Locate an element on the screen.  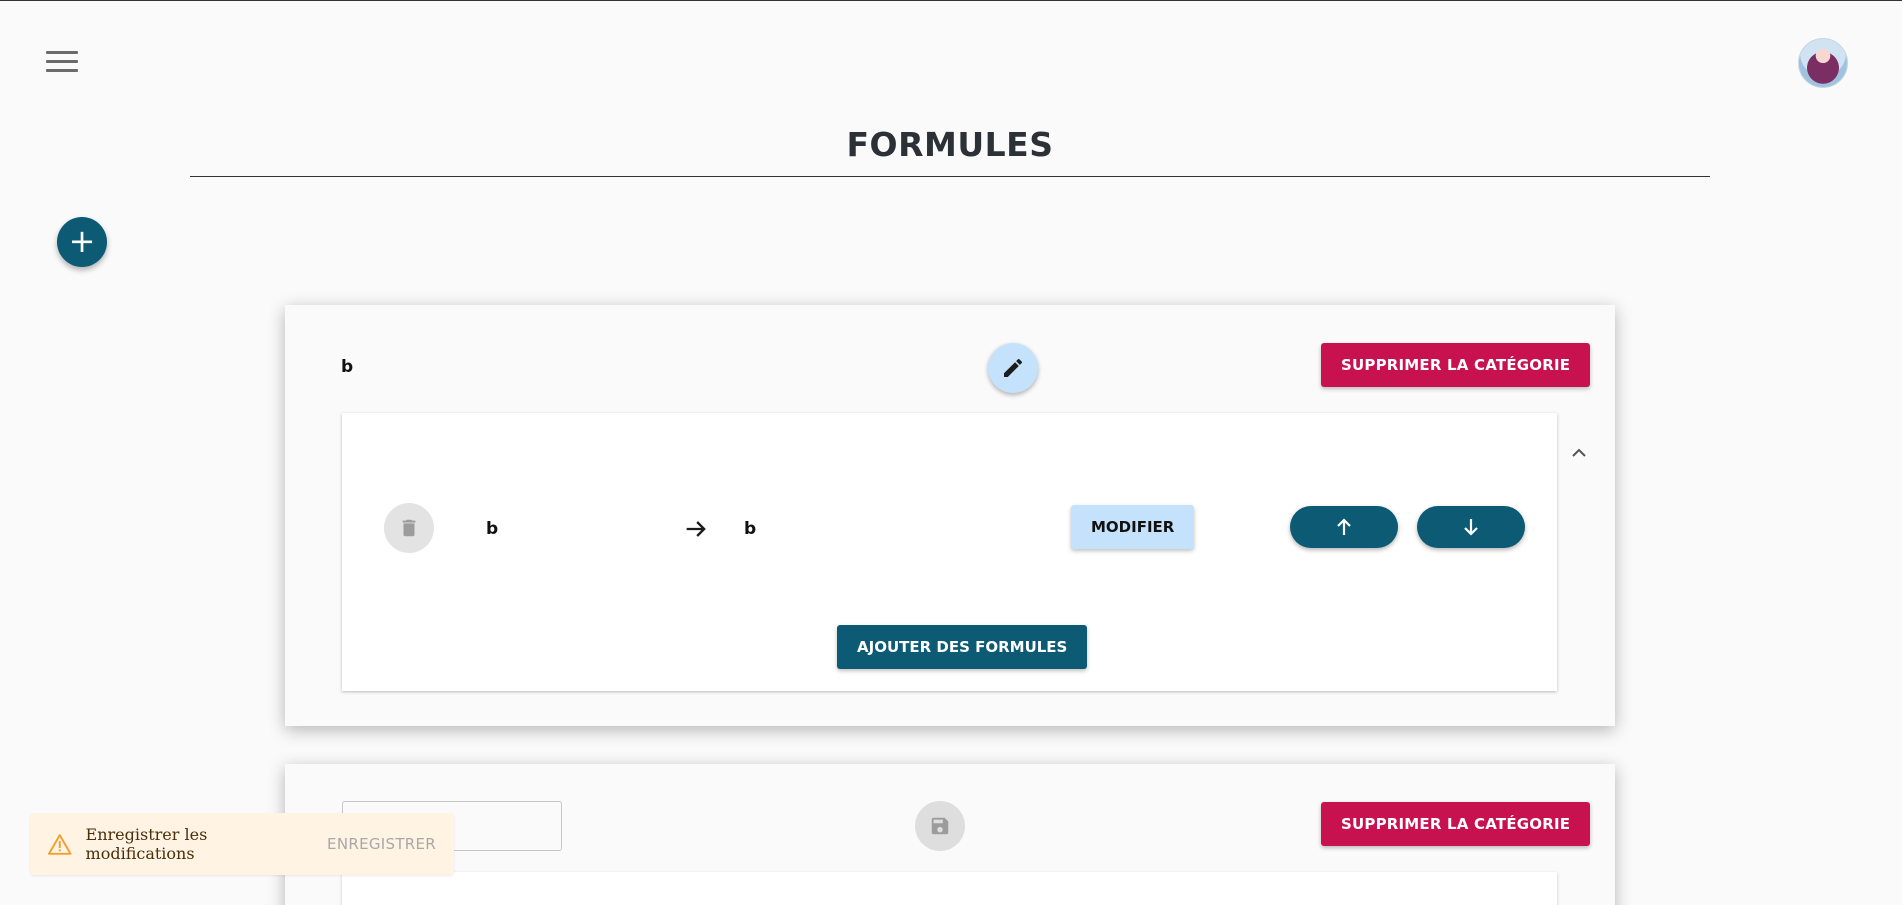
save-category-button is located at coordinates (940, 826).